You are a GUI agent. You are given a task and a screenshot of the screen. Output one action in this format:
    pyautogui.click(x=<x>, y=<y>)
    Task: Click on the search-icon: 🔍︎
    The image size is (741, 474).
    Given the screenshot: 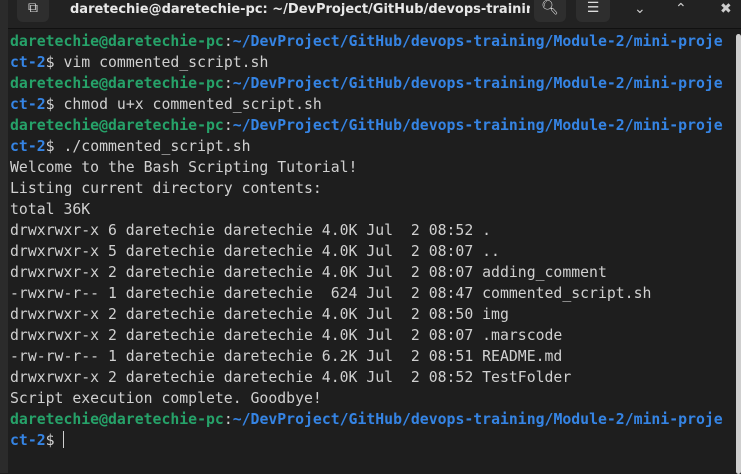 What is the action you would take?
    pyautogui.click(x=550, y=8)
    